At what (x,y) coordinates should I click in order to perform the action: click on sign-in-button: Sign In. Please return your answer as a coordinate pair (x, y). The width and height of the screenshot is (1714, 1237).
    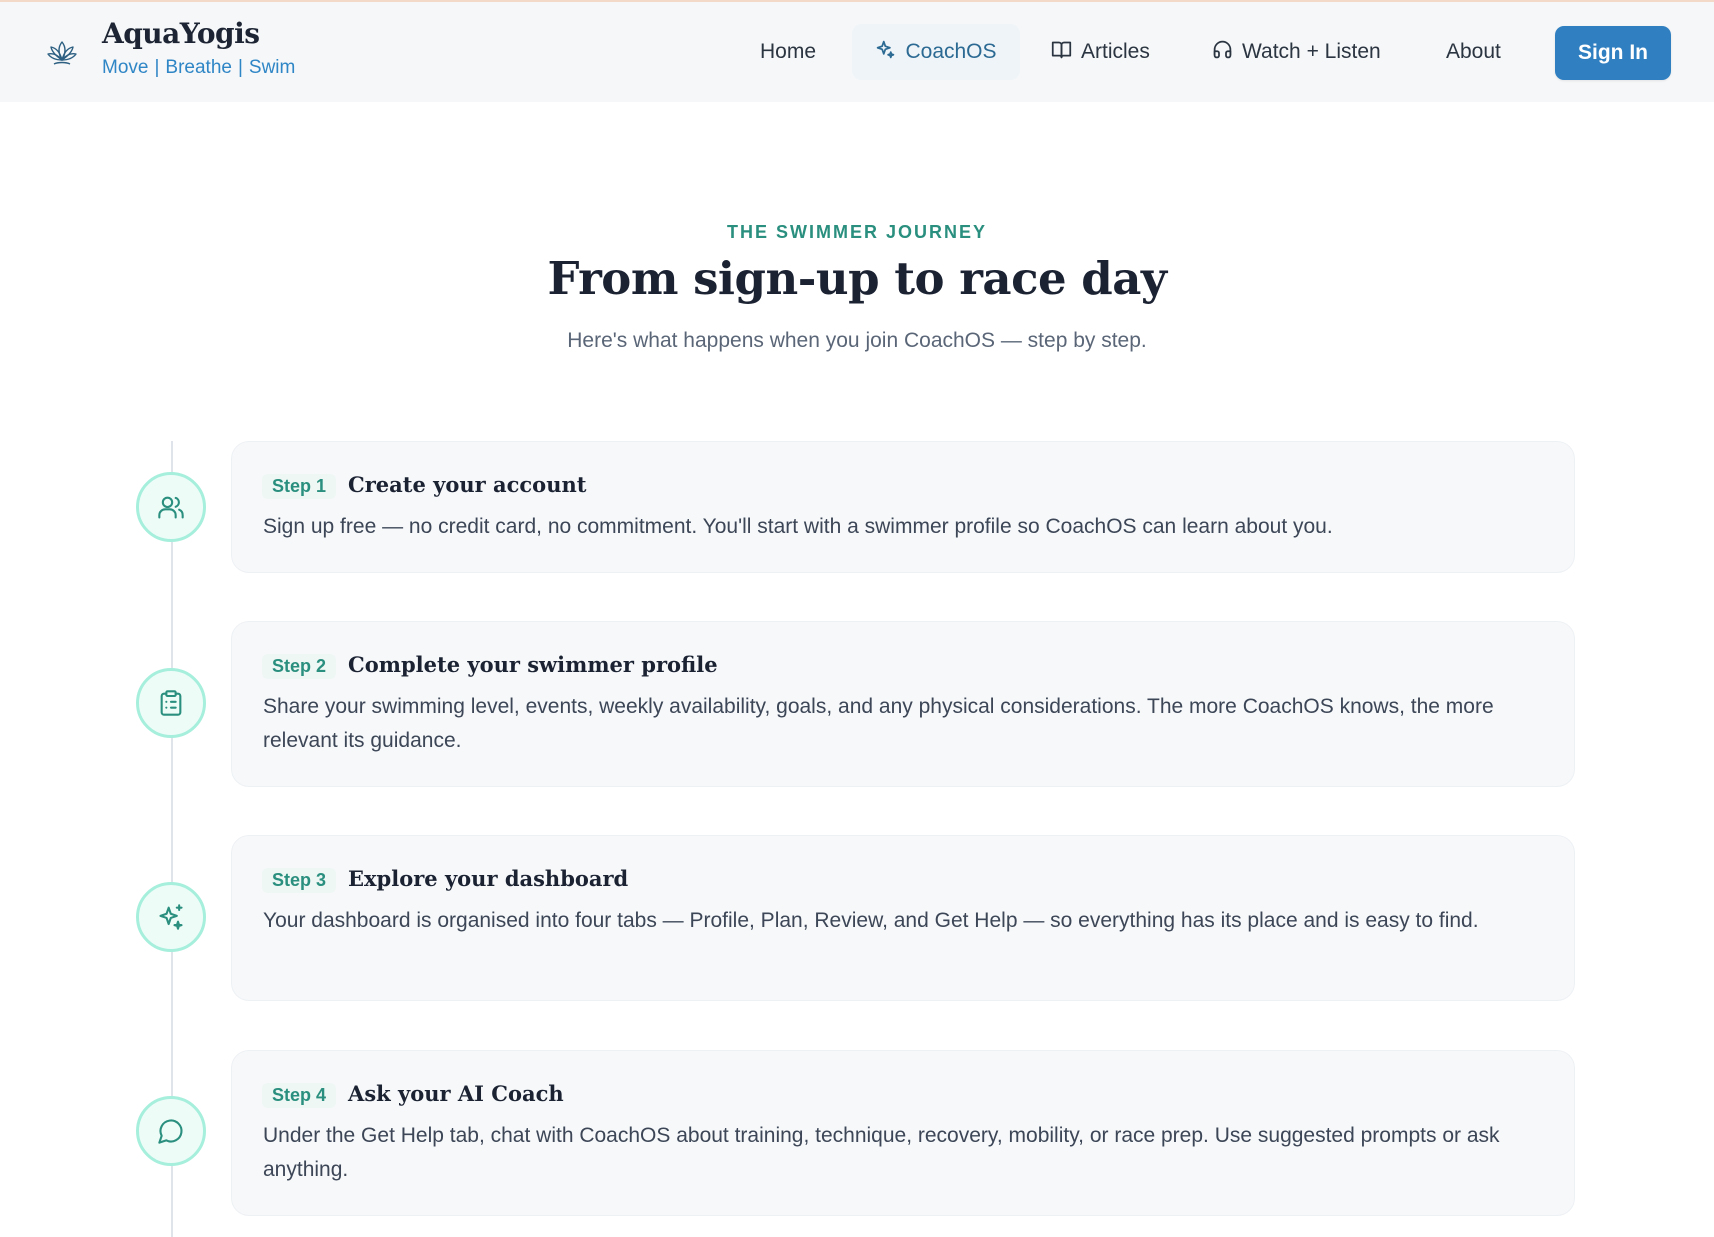
    Looking at the image, I should click on (1613, 53).